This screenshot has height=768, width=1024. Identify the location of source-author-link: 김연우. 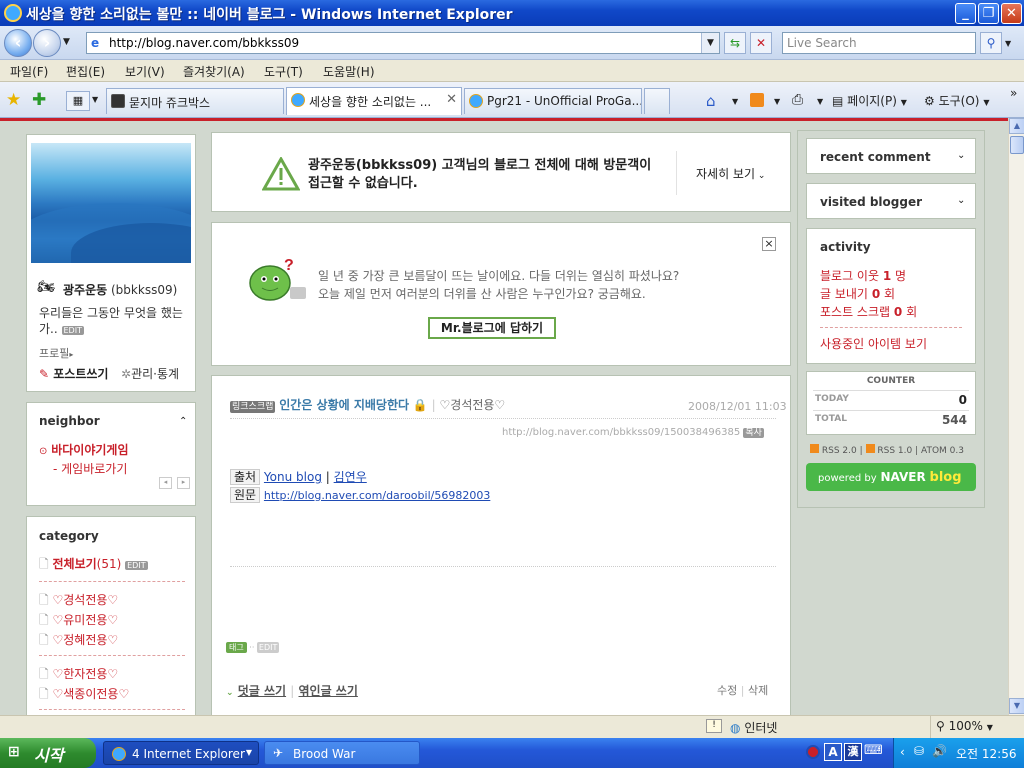
(350, 477).